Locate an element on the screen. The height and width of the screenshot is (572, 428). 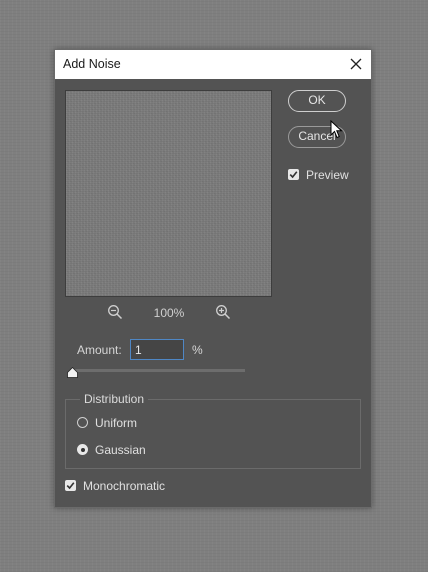
close-icon is located at coordinates (356, 64).